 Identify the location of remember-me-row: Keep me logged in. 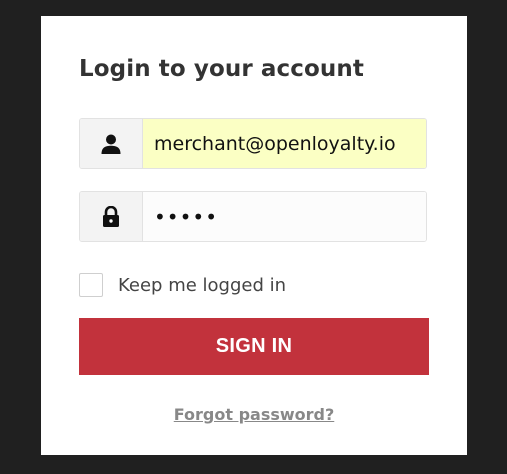
(182, 285).